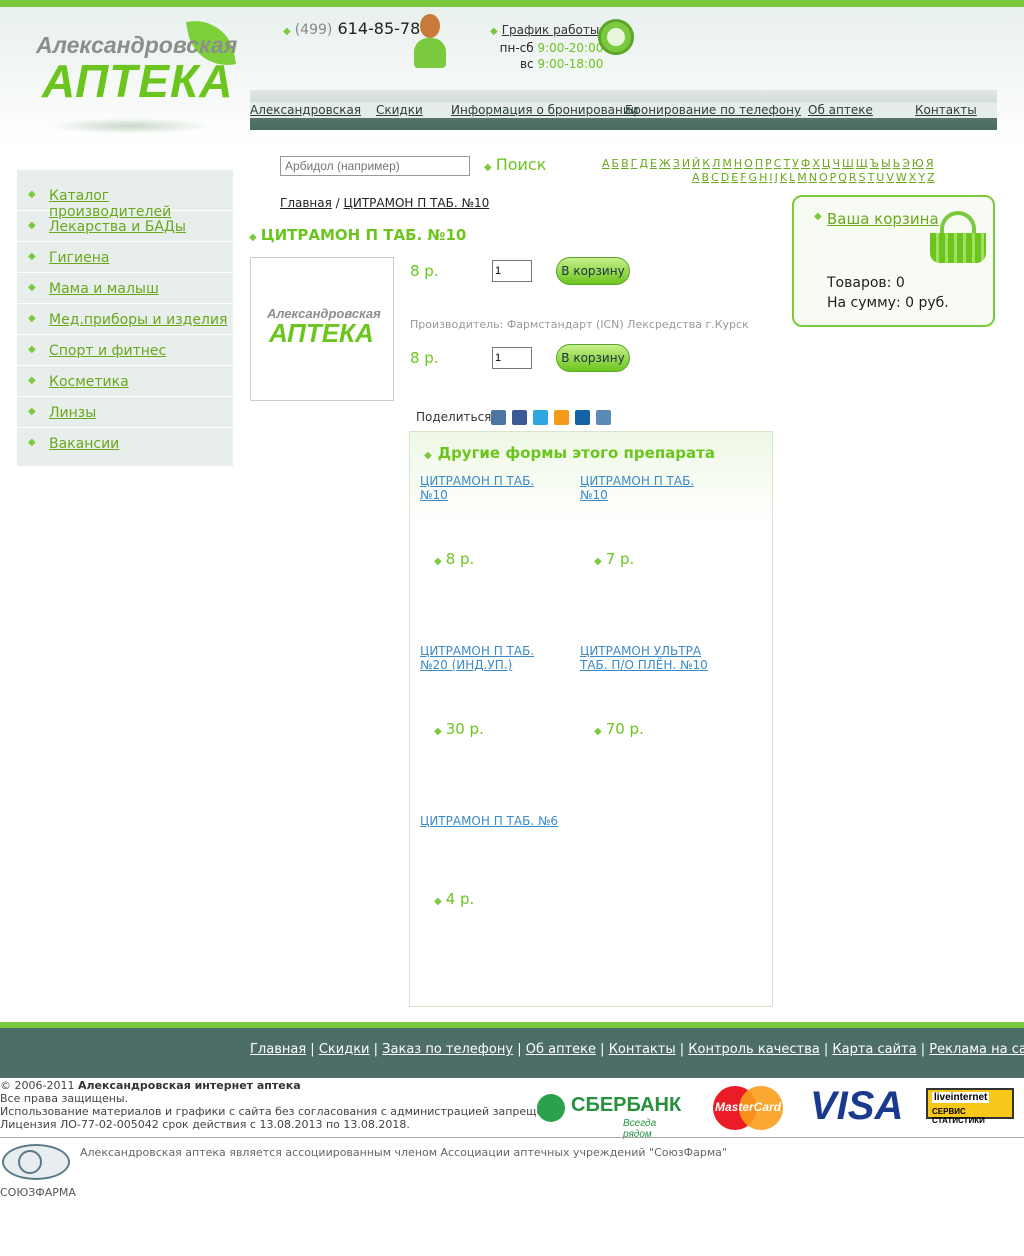 This screenshot has width=1024, height=1256. What do you see at coordinates (833, 177) in the screenshot?
I see `letter-link: P` at bounding box center [833, 177].